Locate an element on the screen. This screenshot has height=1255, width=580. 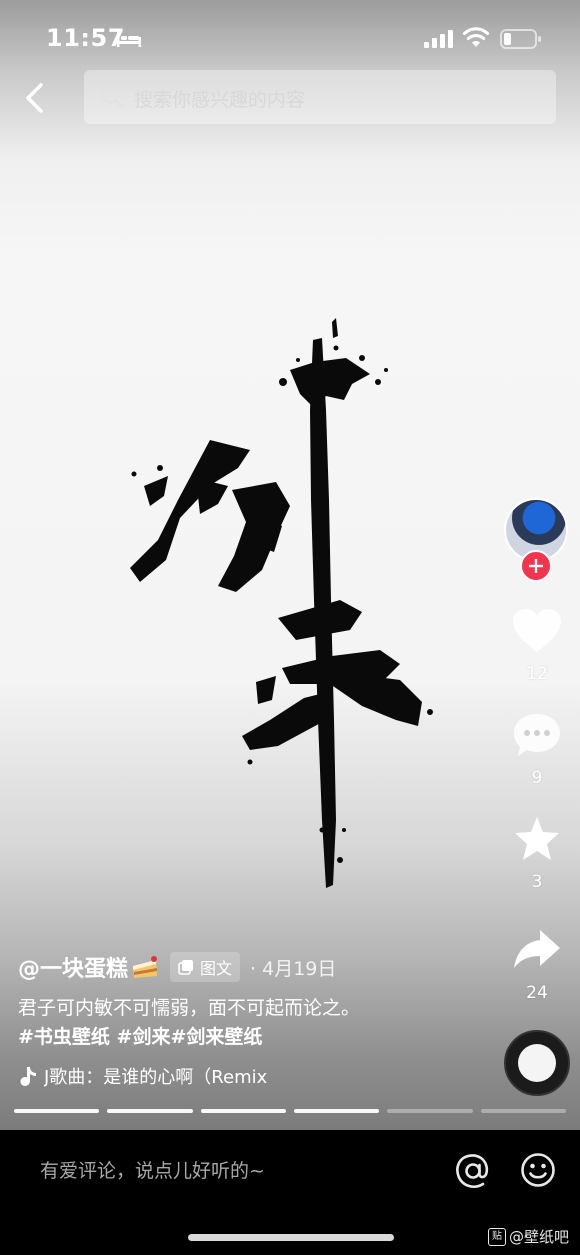
disc-cover is located at coordinates (537, 1063).